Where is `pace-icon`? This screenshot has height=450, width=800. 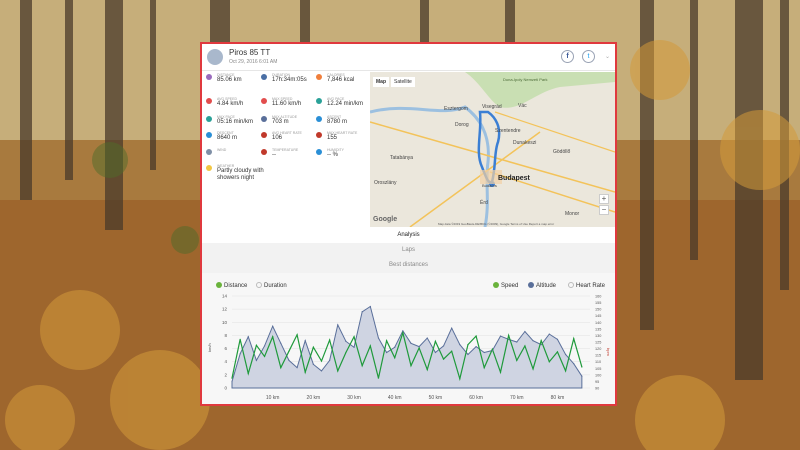 pace-icon is located at coordinates (319, 101).